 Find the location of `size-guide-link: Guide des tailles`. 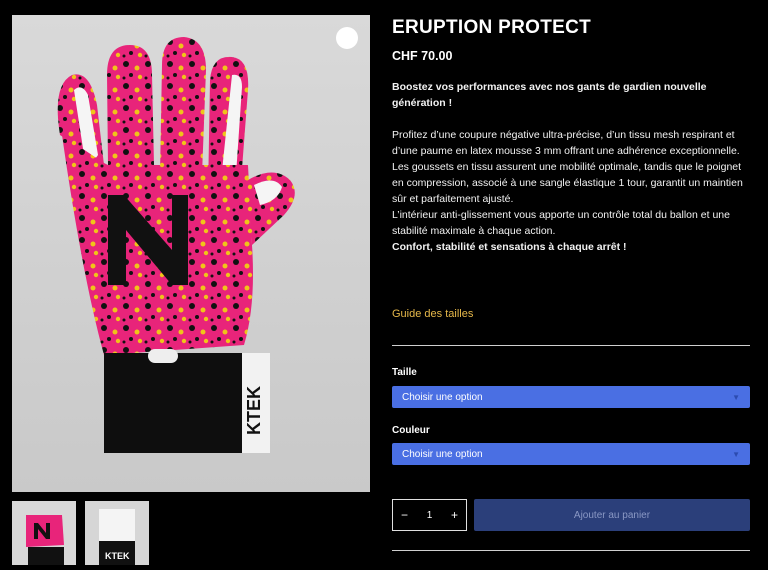

size-guide-link: Guide des tailles is located at coordinates (432, 314).